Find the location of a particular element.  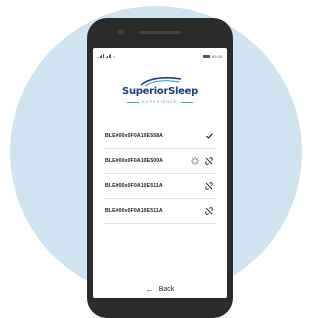

spinner-icon is located at coordinates (195, 161).